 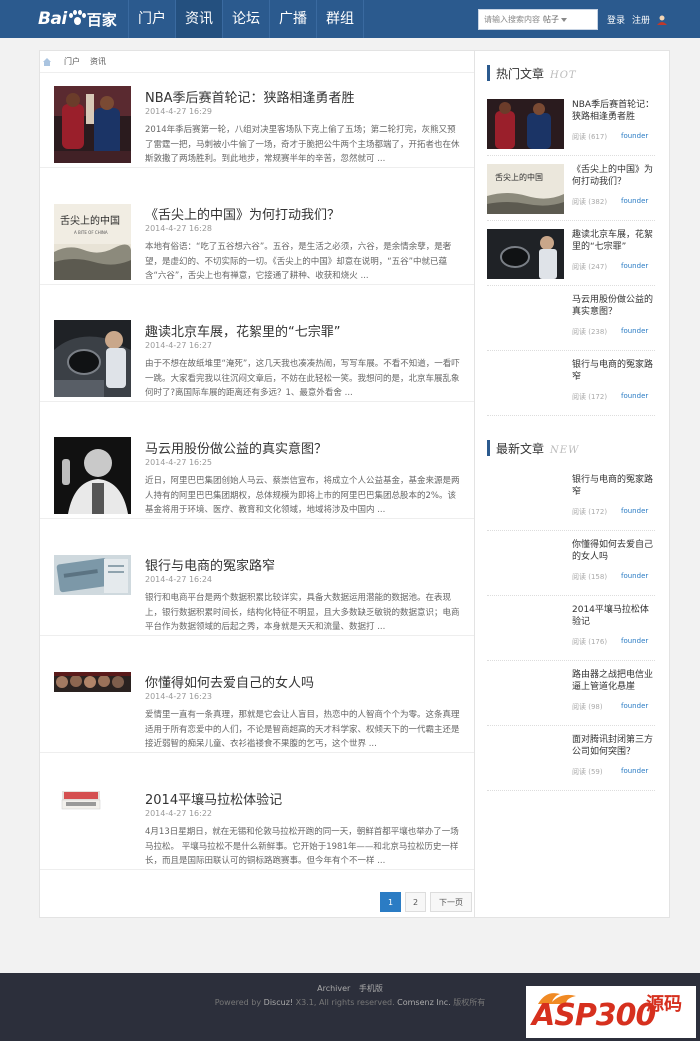 I want to click on pagination: 1 2 下一页, so click(x=426, y=902).